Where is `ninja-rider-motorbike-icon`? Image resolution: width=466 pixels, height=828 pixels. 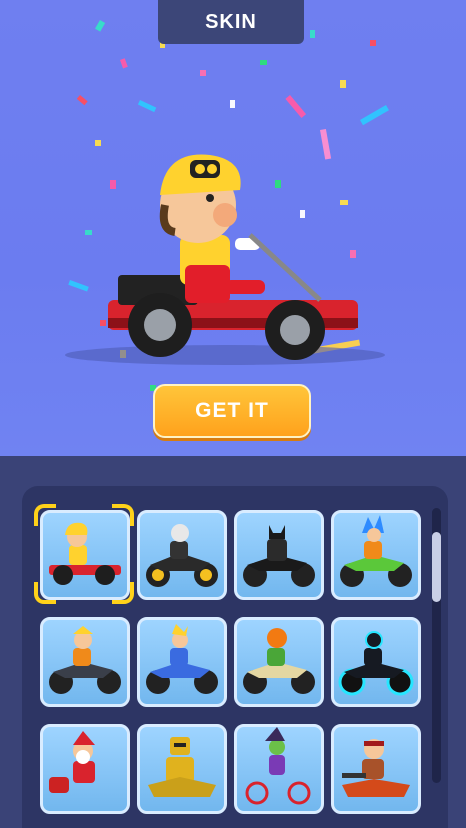
ninja-rider-motorbike-icon is located at coordinates (85, 660).